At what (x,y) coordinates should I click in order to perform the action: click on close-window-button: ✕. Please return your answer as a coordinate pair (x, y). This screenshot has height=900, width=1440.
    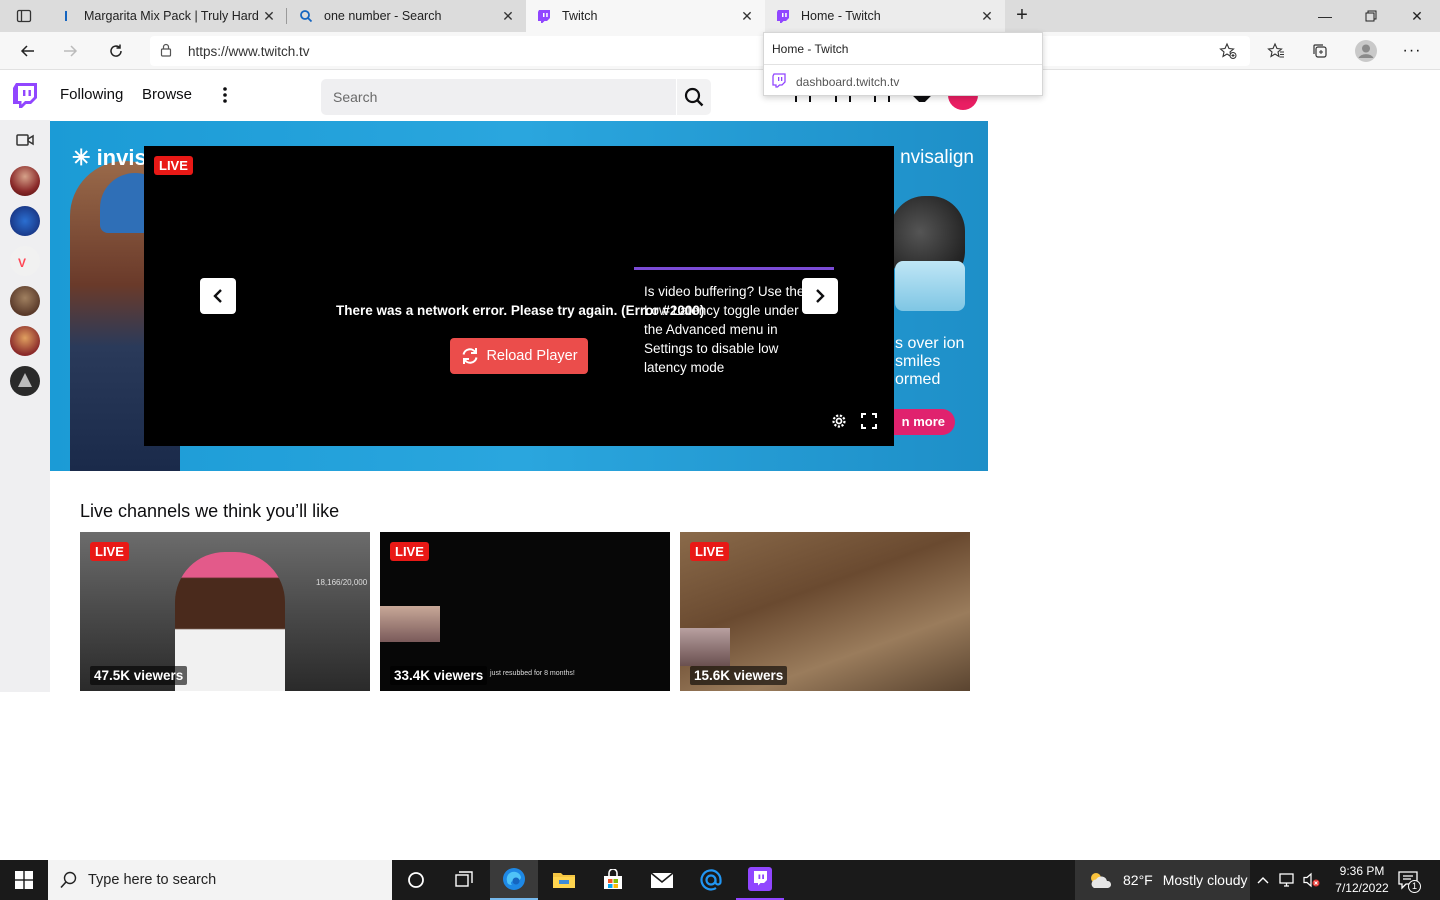
    Looking at the image, I should click on (1417, 16).